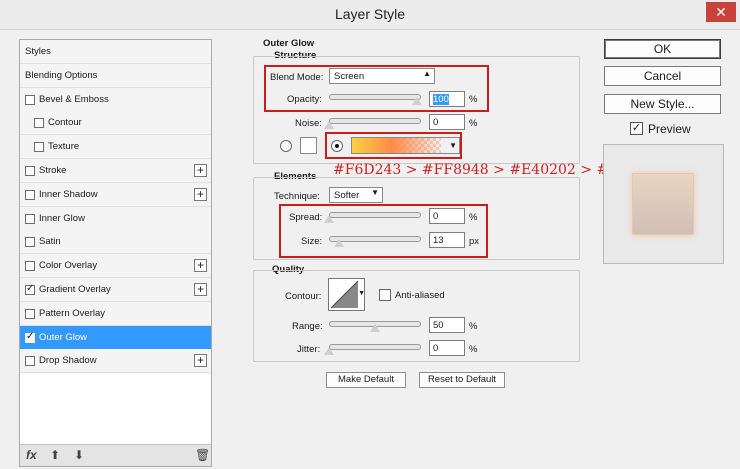 Image resolution: width=740 pixels, height=469 pixels. Describe the element at coordinates (75, 289) in the screenshot. I see `style-item-label: Gradient Overlay` at that location.